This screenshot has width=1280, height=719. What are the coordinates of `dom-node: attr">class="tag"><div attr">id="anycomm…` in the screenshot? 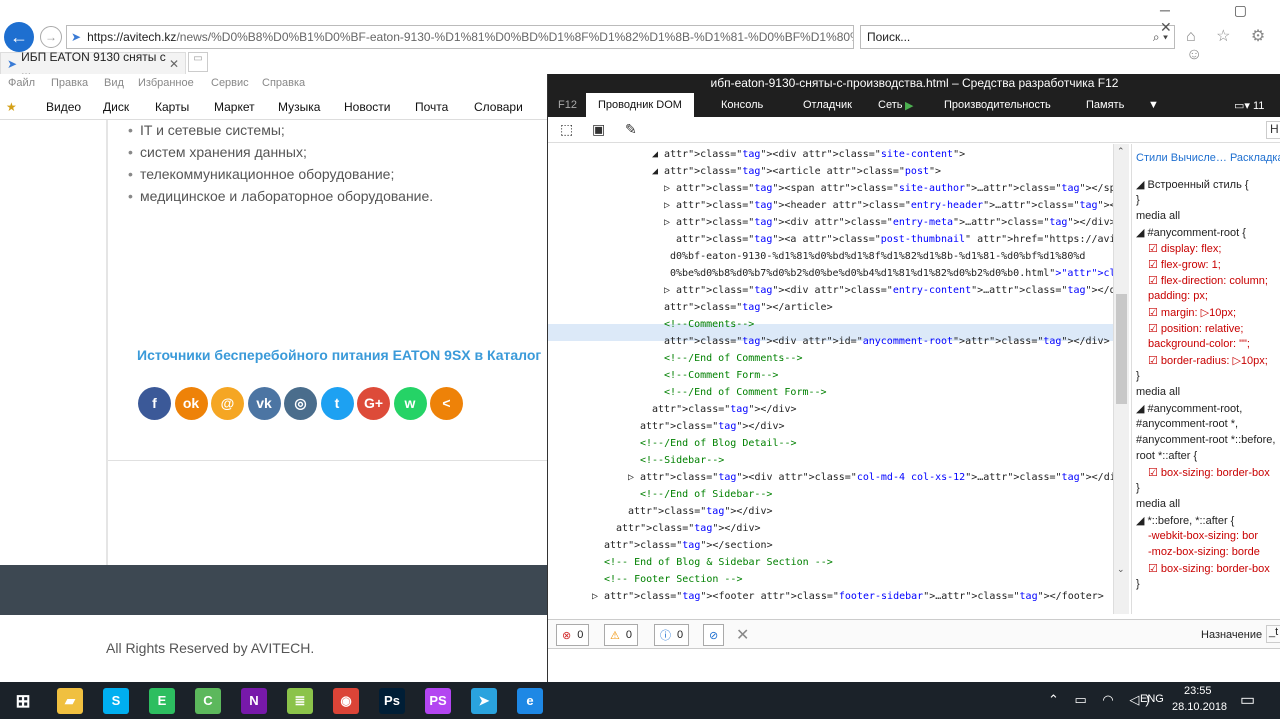 It's located at (887, 341).